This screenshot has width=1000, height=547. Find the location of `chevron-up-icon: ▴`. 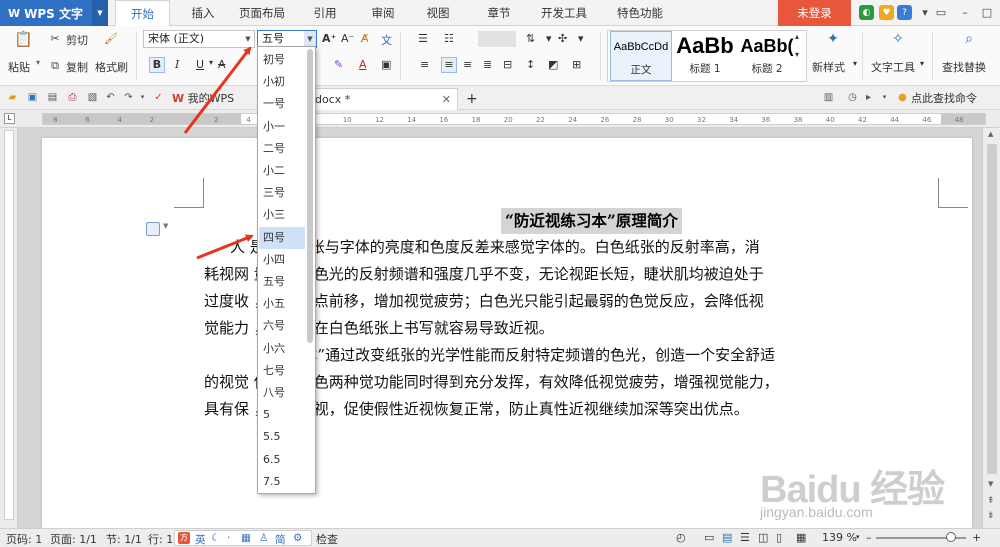

chevron-up-icon: ▴ is located at coordinates (797, 36).